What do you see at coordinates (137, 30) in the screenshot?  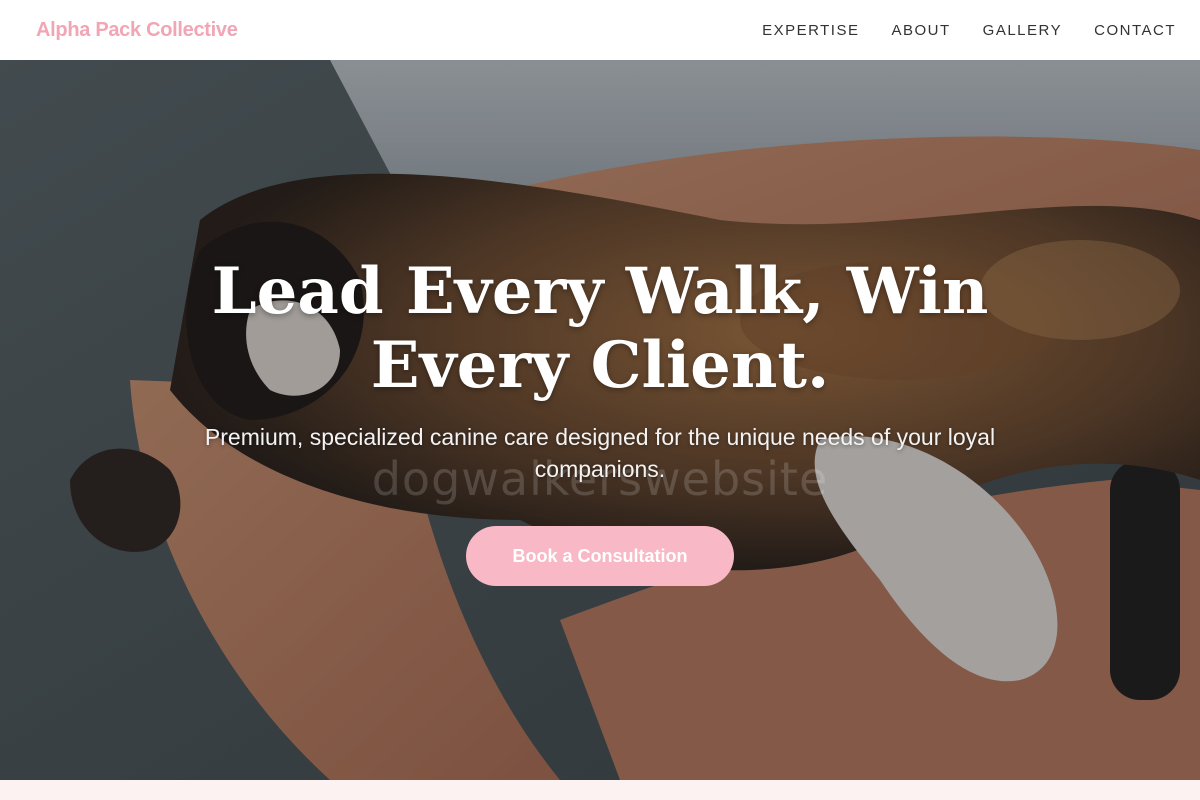 I see `brand-logo-link: Alpha Pack Collective` at bounding box center [137, 30].